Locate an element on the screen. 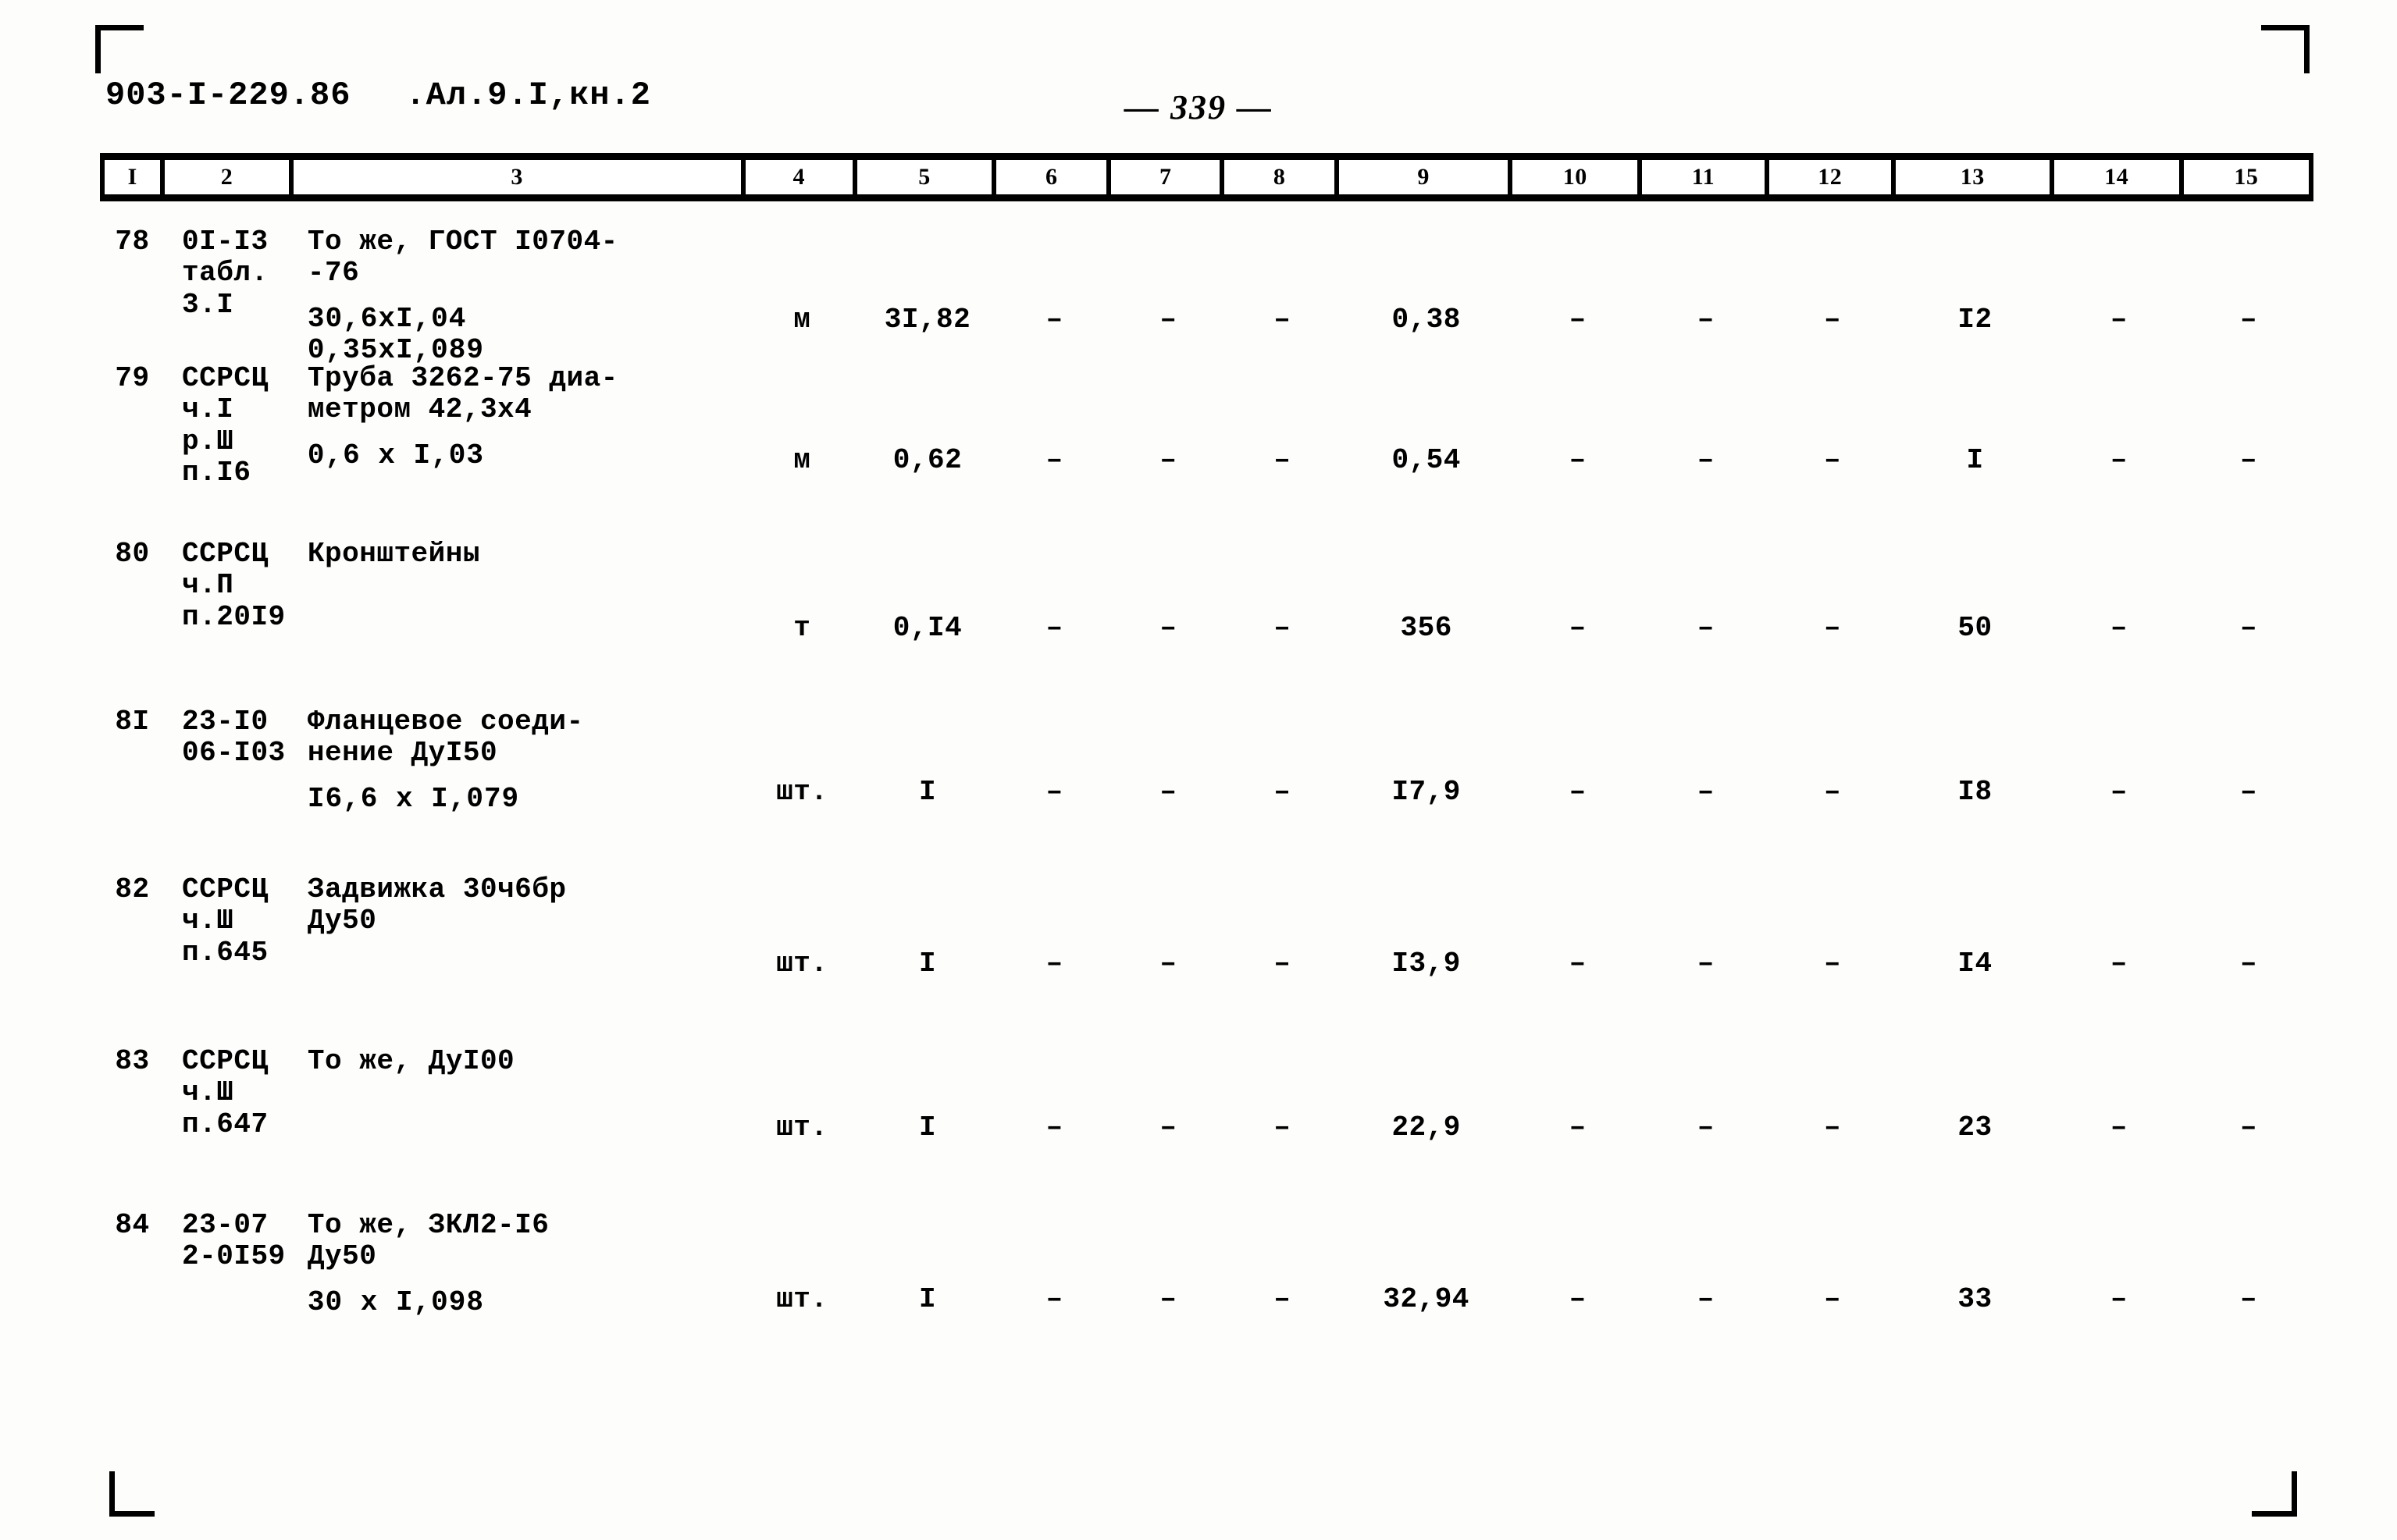  column-header-5: 5 is located at coordinates (927, 177).